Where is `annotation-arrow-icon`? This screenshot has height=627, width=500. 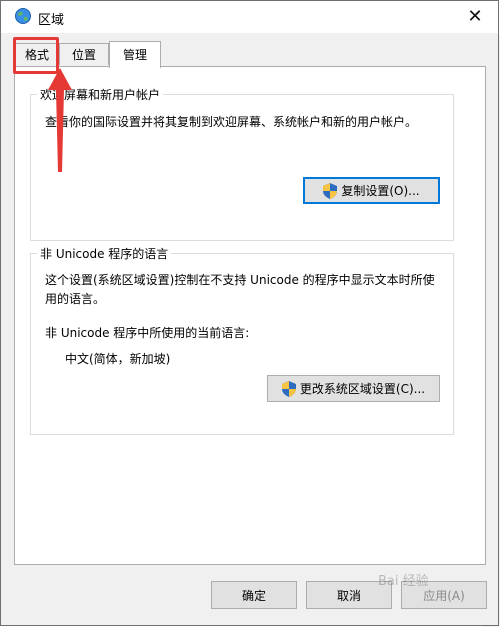
annotation-arrow-icon is located at coordinates (60, 120).